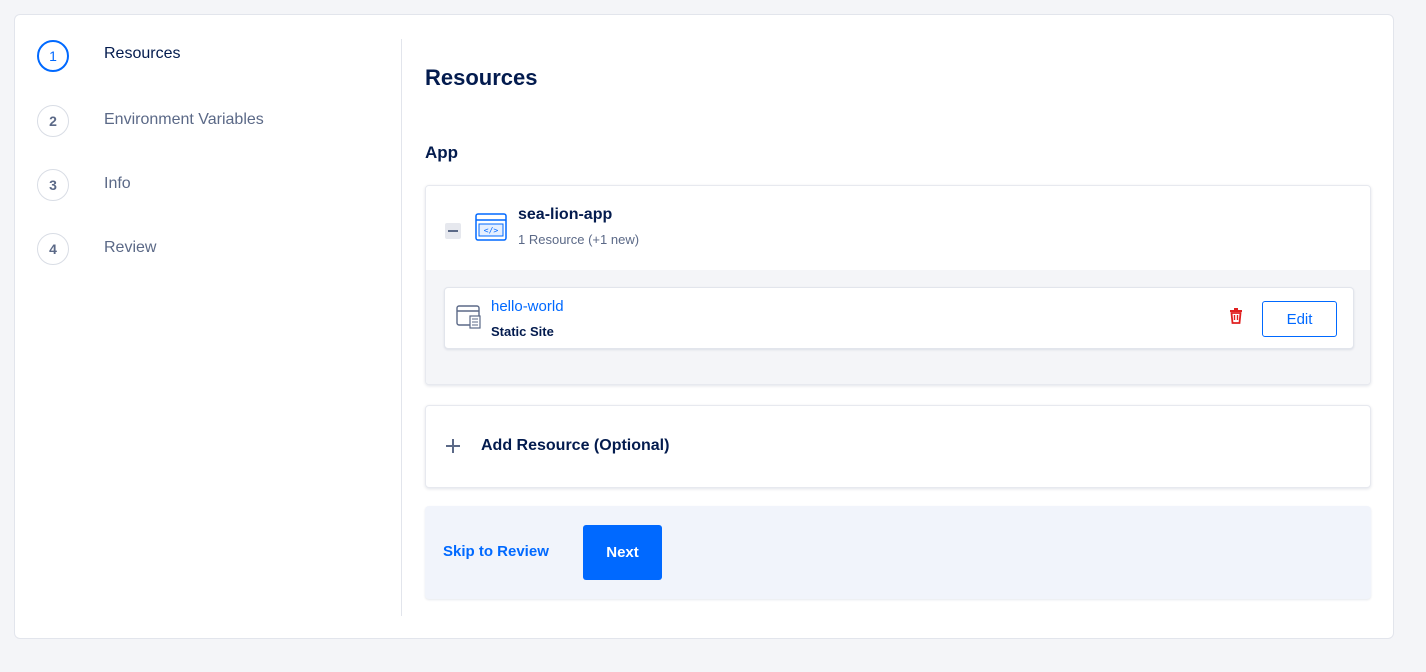 This screenshot has width=1426, height=672. I want to click on code-window-icon: </>, so click(491, 229).